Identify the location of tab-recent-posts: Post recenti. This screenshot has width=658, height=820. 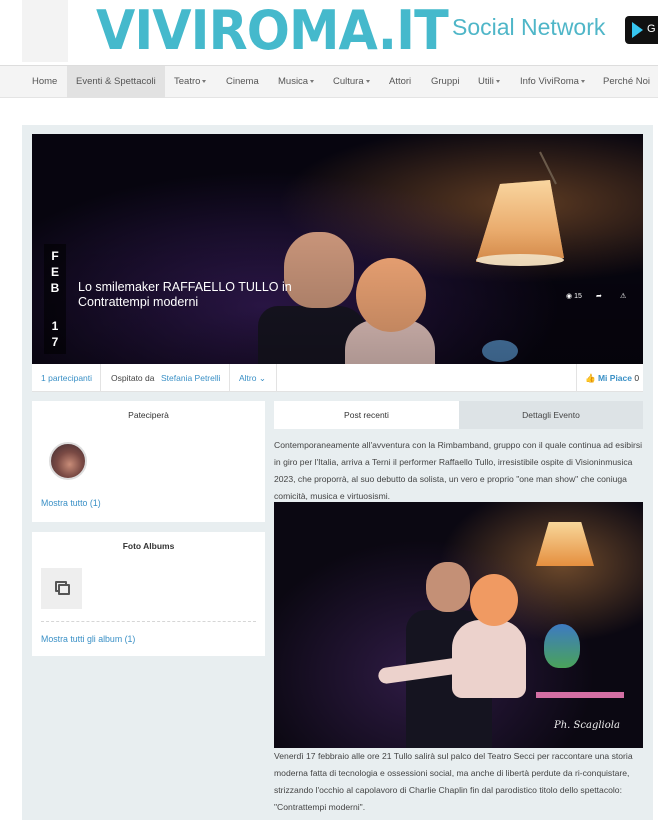
(366, 415).